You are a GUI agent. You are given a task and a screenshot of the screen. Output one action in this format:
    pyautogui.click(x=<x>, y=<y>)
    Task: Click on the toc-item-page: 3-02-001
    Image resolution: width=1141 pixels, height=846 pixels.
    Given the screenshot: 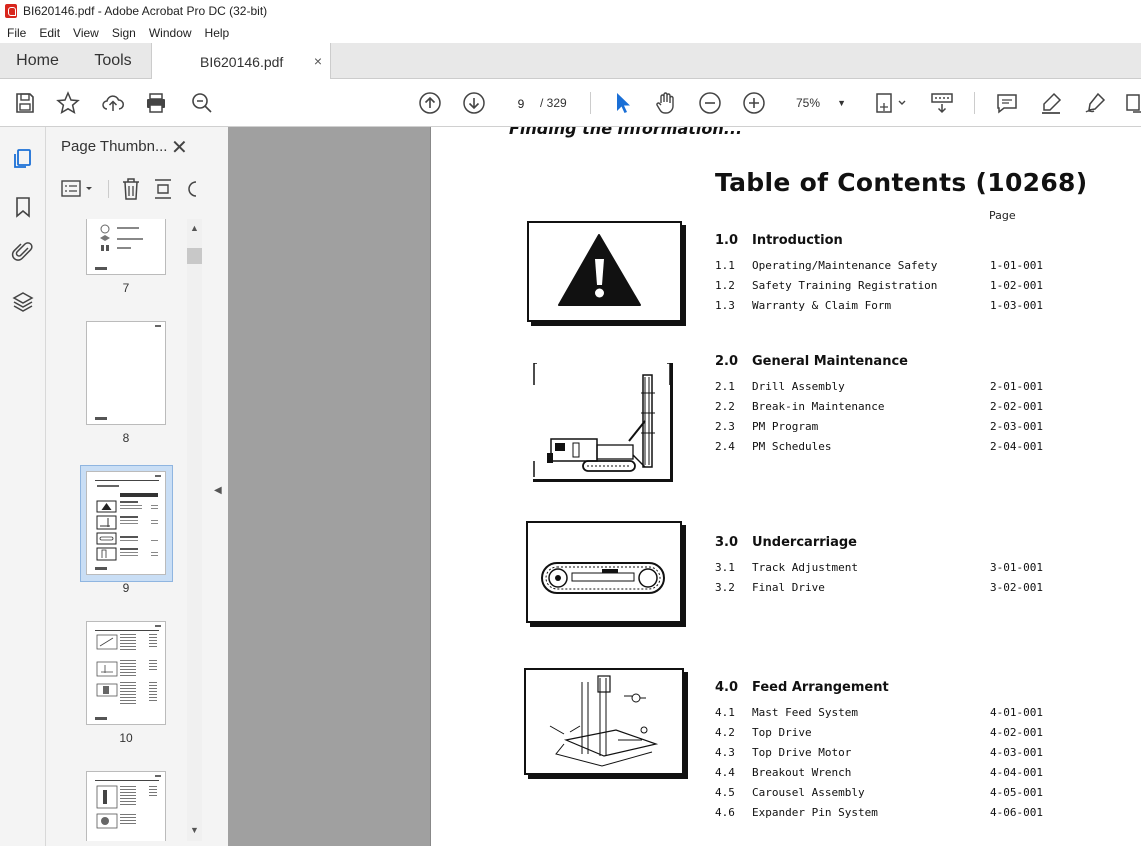 What is the action you would take?
    pyautogui.click(x=1016, y=587)
    